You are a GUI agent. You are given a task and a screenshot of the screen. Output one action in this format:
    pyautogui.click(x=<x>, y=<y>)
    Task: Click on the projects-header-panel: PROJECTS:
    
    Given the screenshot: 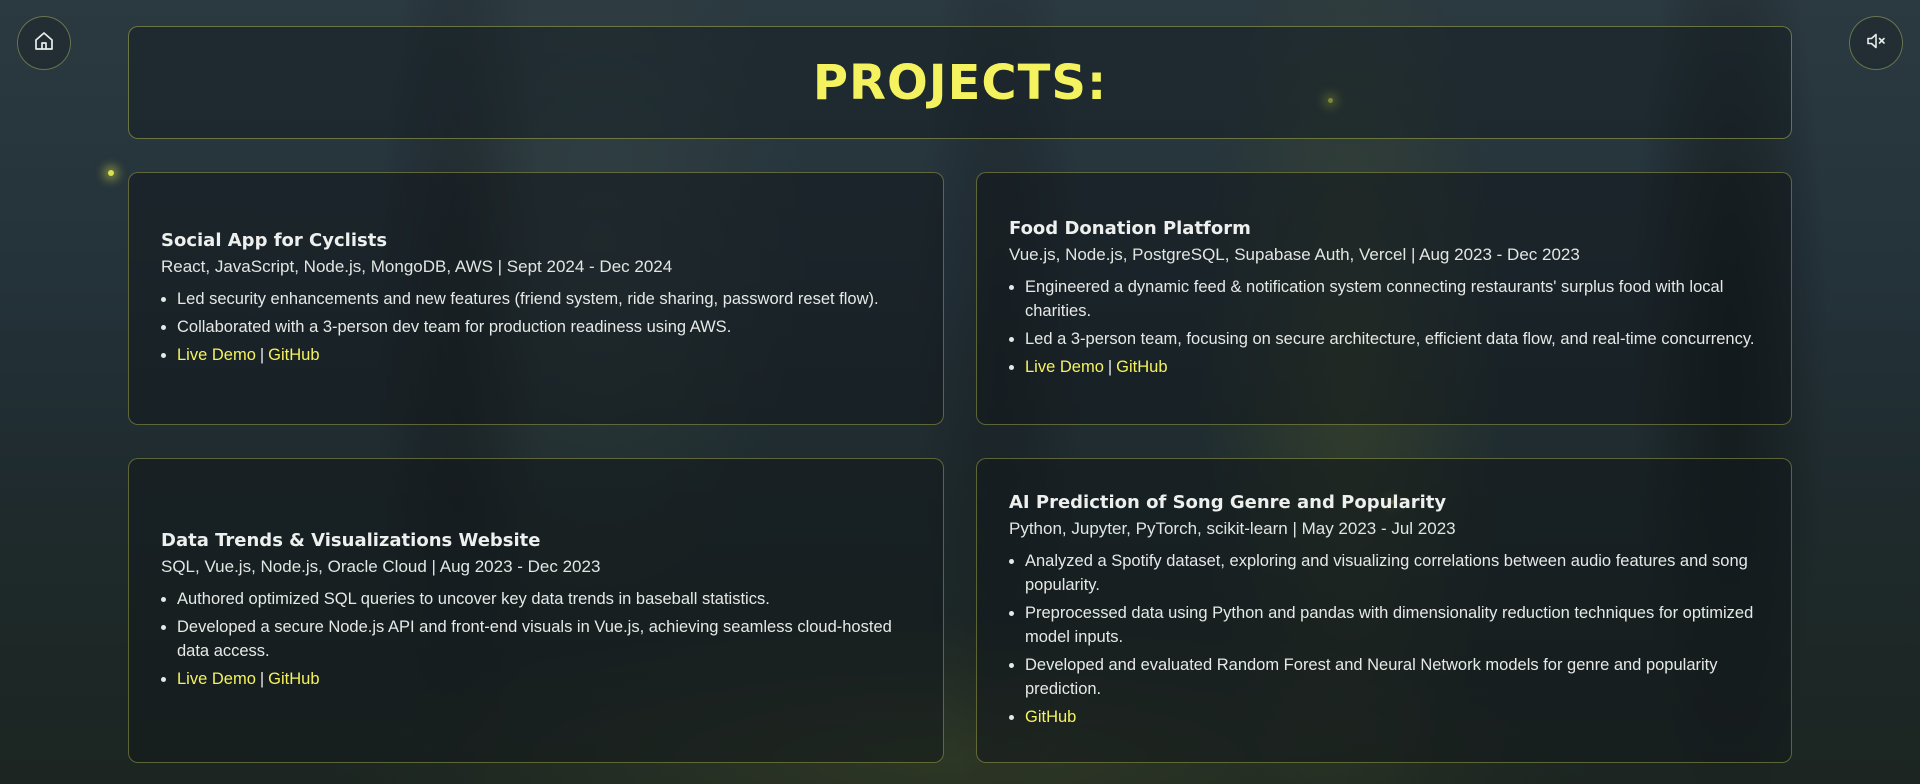 What is the action you would take?
    pyautogui.click(x=960, y=82)
    